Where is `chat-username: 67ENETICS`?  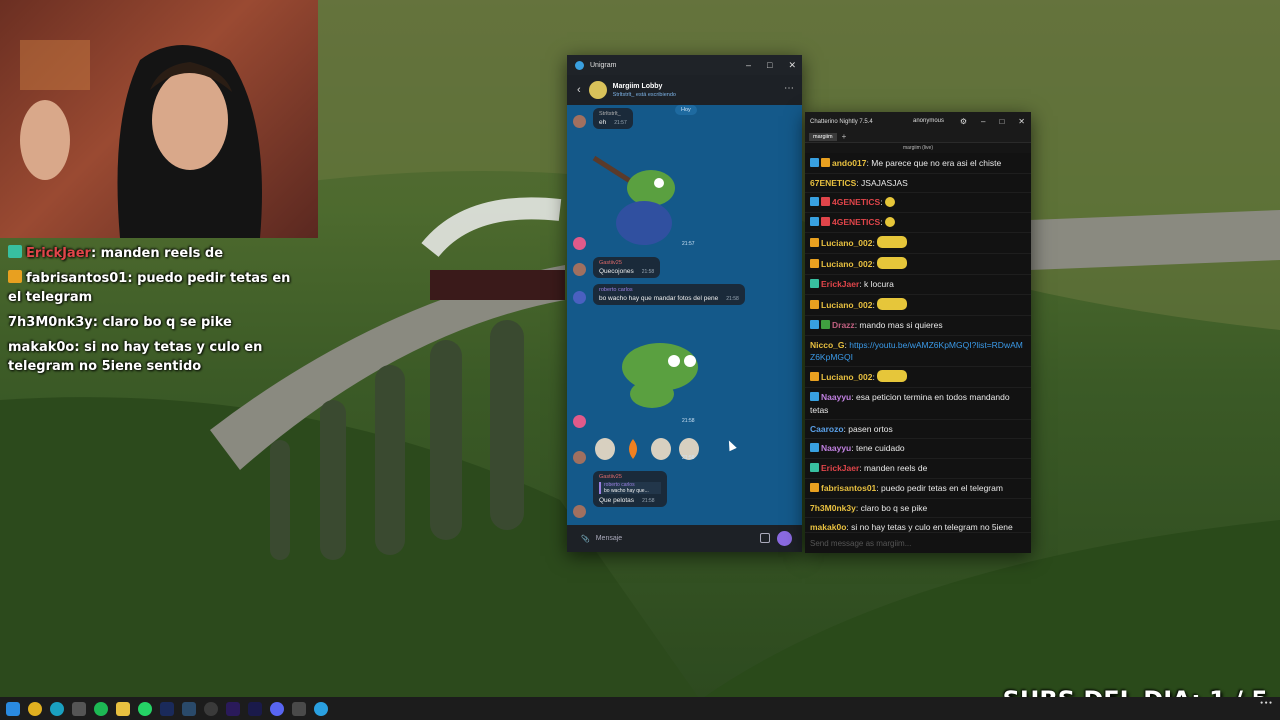 chat-username: 67ENETICS is located at coordinates (833, 183).